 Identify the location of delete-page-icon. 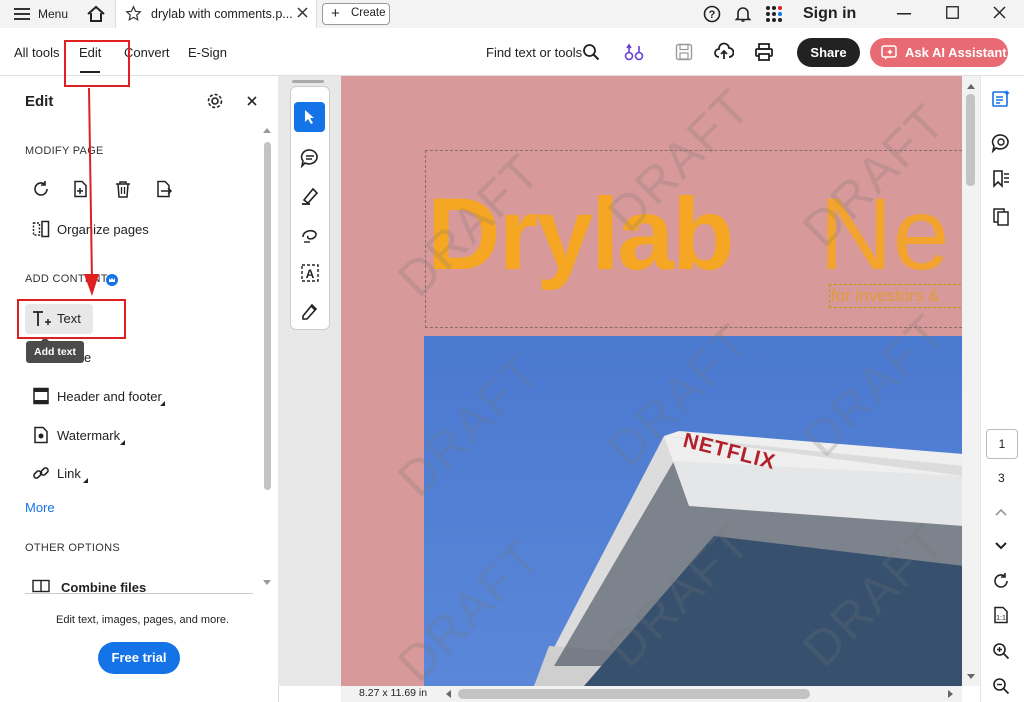
(123, 189).